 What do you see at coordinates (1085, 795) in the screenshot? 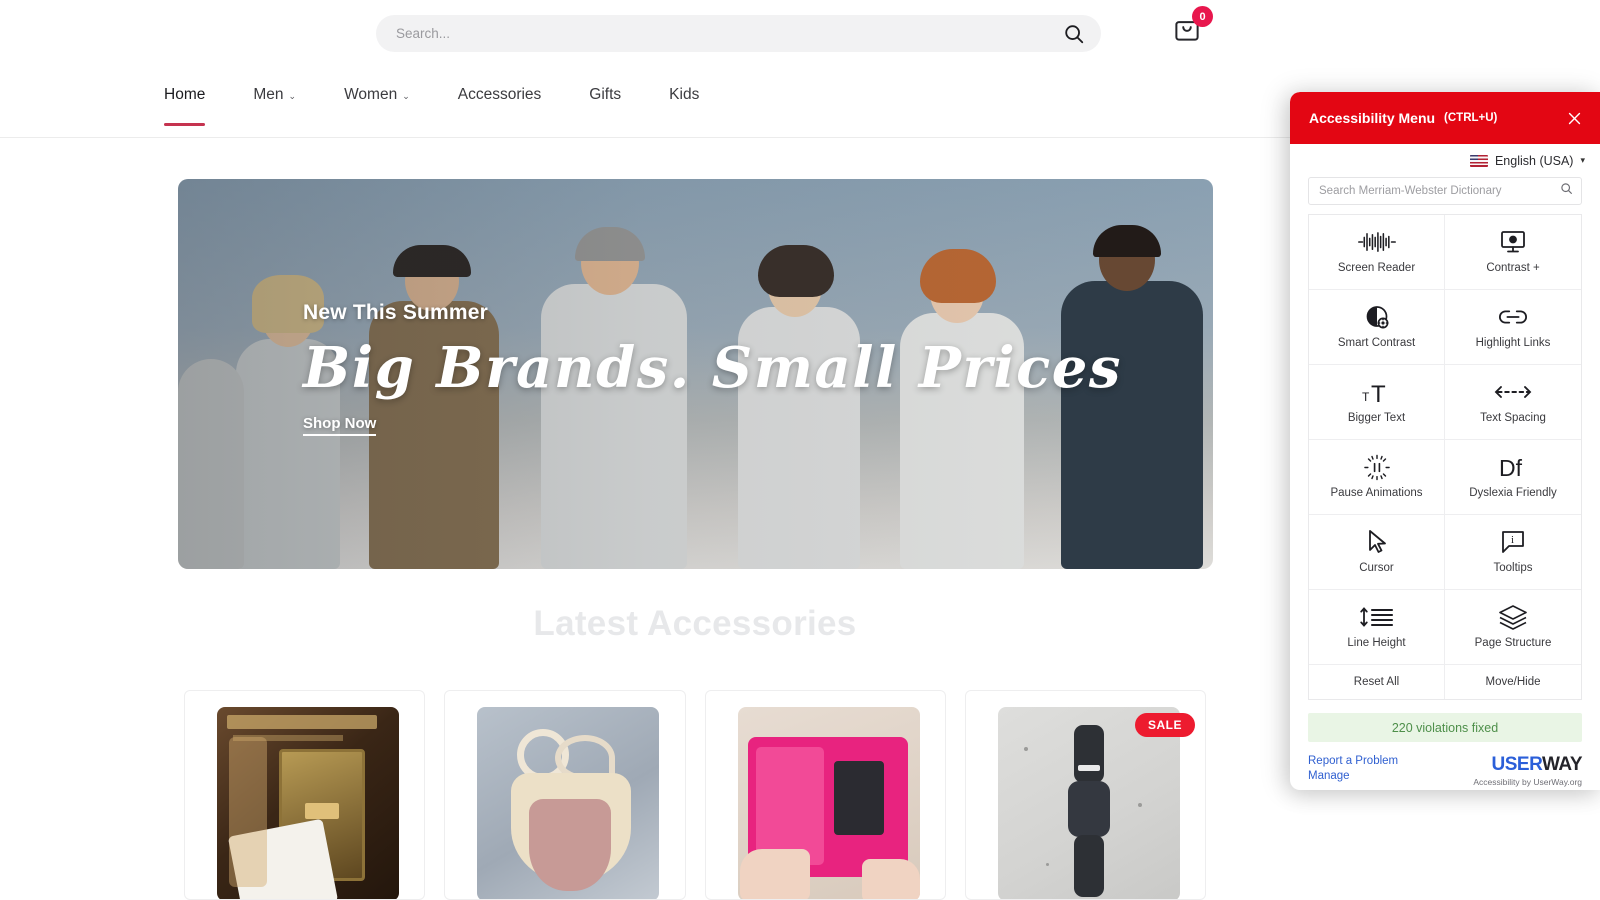
I see `product-card: SALE` at bounding box center [1085, 795].